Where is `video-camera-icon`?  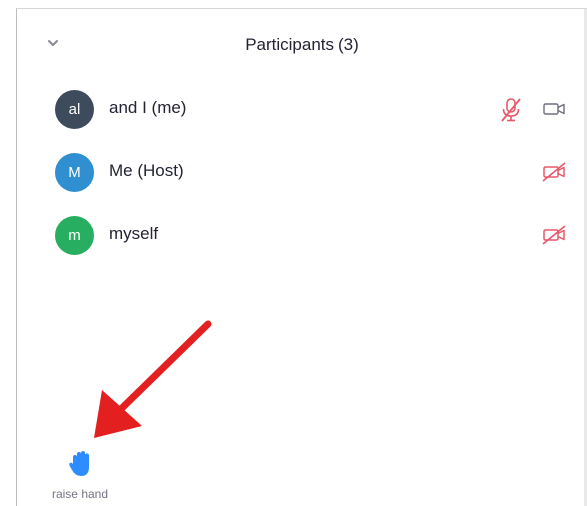
video-camera-icon is located at coordinates (555, 109).